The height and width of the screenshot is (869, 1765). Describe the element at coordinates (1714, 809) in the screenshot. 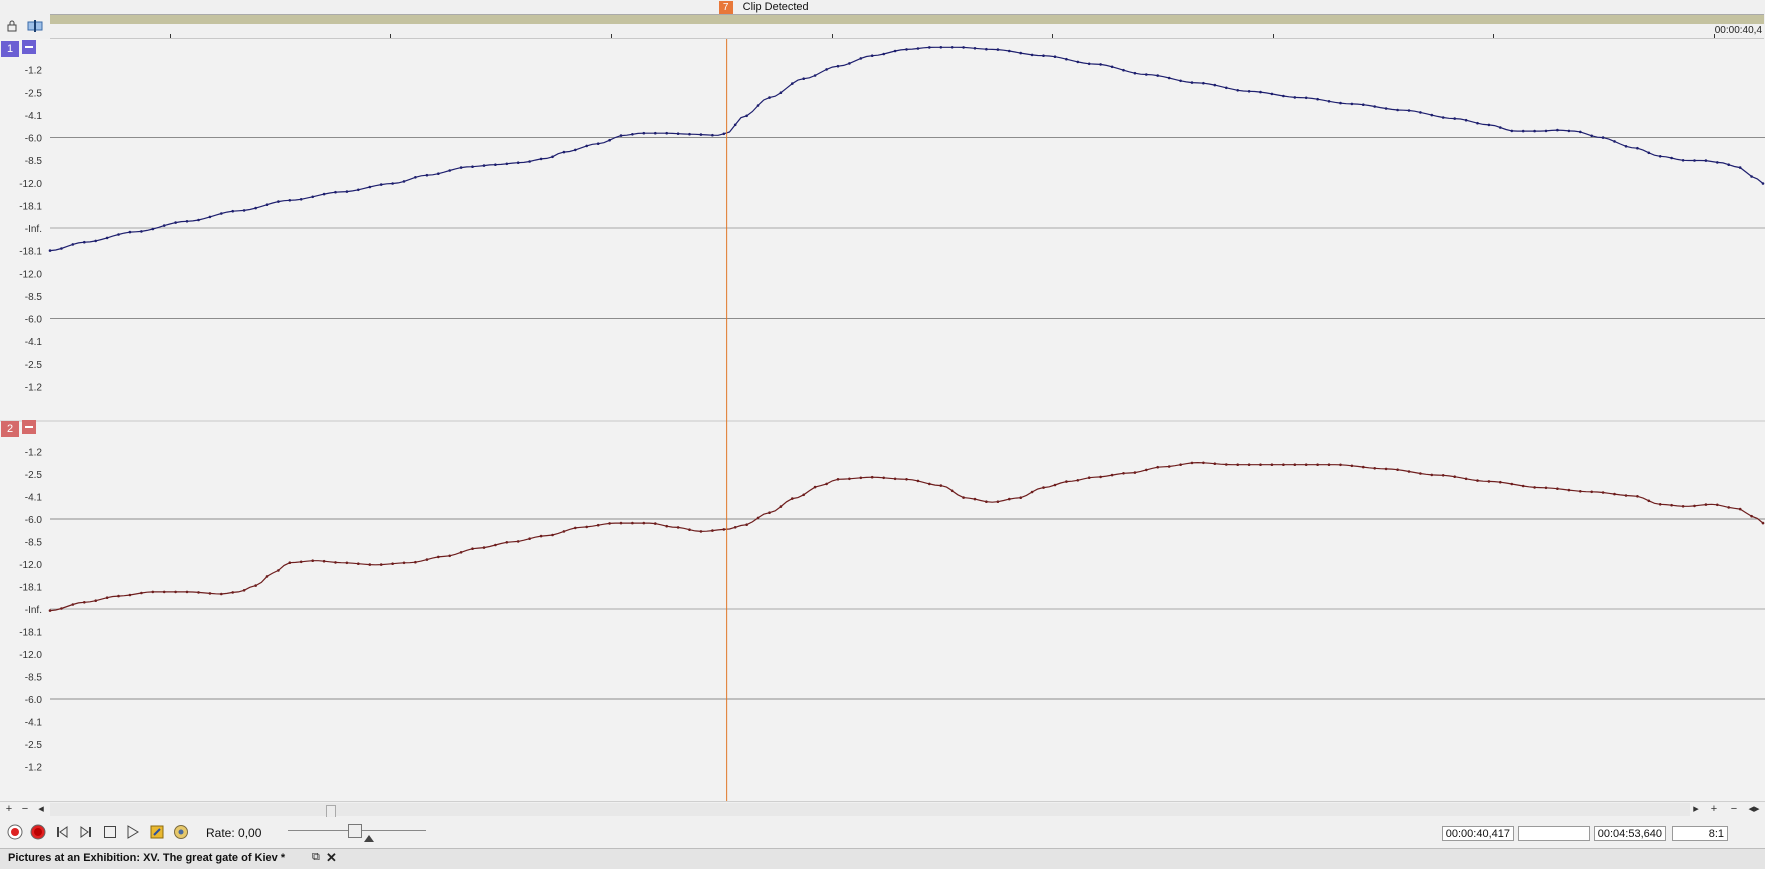

I see `zoom-in-button: +` at that location.